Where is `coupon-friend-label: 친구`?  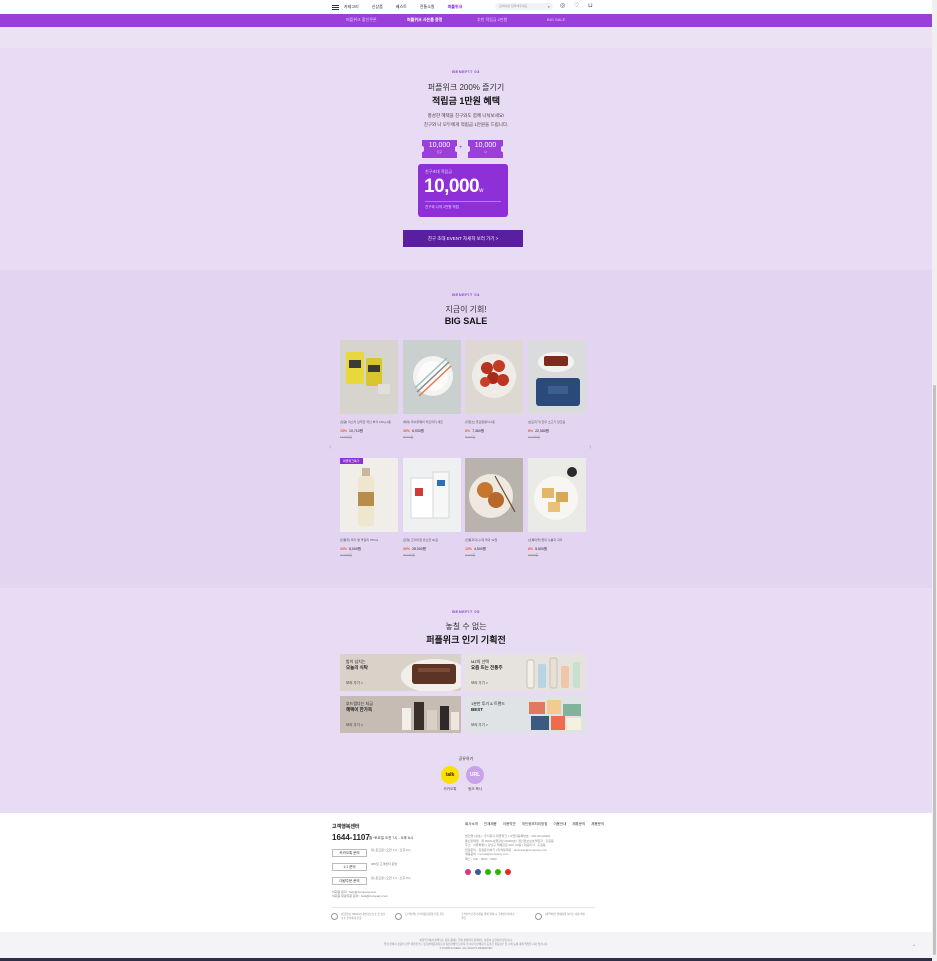 coupon-friend-label: 친구 is located at coordinates (439, 152).